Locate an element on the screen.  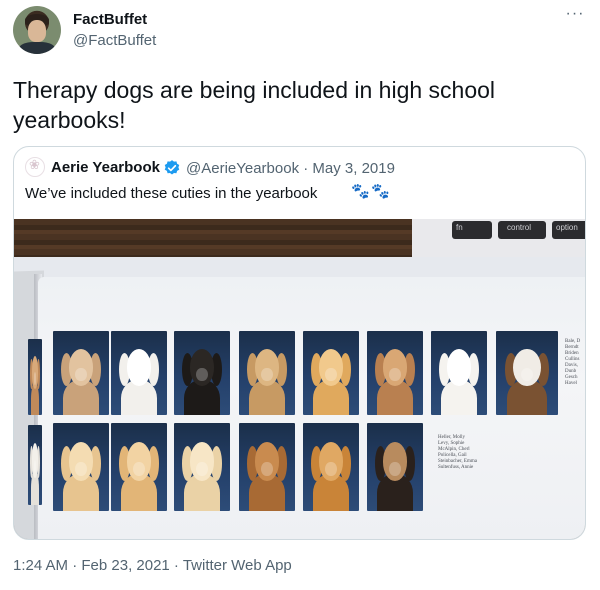
key-option: option is located at coordinates (568, 230).